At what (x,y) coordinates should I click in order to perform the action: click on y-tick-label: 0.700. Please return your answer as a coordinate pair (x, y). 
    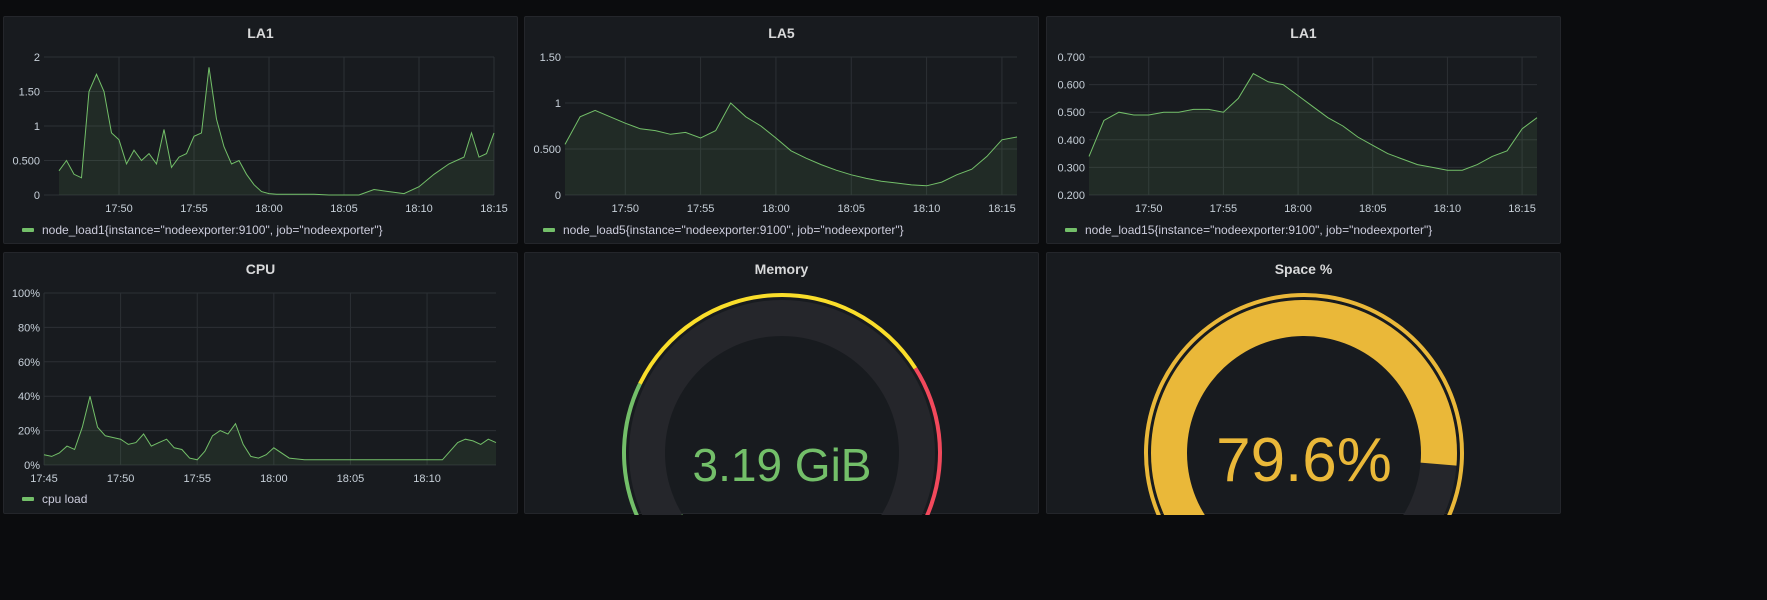
    Looking at the image, I should click on (1071, 58).